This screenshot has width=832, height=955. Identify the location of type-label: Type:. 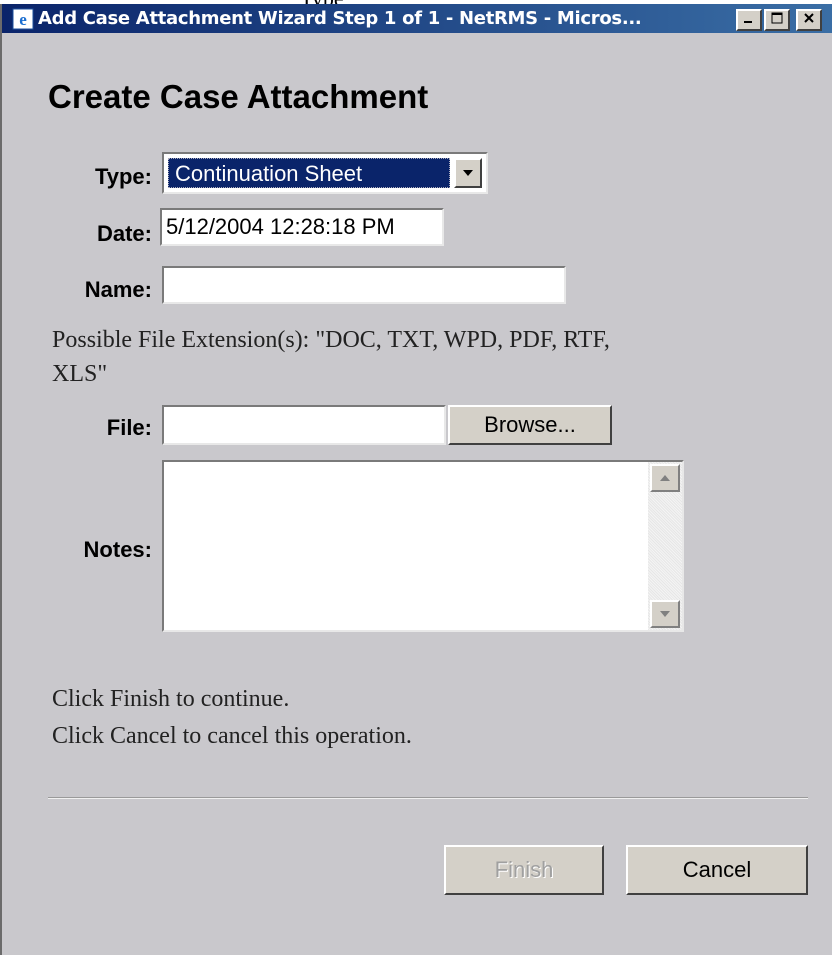
(123, 176).